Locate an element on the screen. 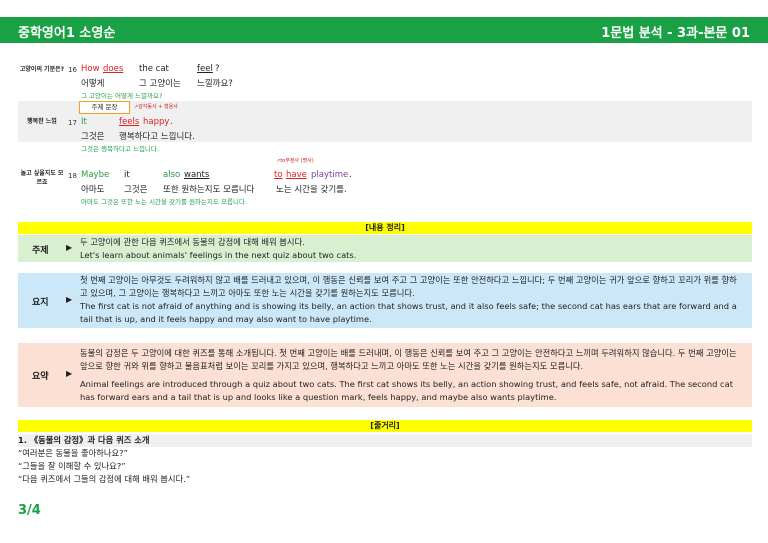  korean-17-b: 행복하다고 느낍니다. is located at coordinates (157, 137).